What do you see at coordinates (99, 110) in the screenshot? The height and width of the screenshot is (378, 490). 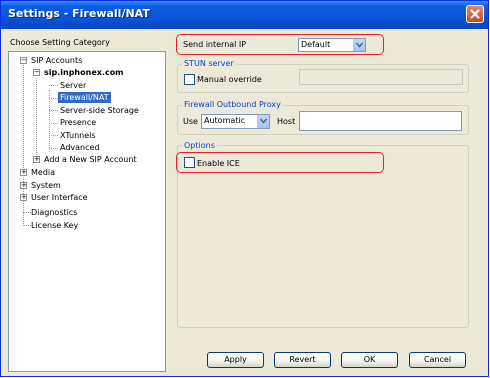 I see `tree-item-server-side-storage: Server-side Storage` at bounding box center [99, 110].